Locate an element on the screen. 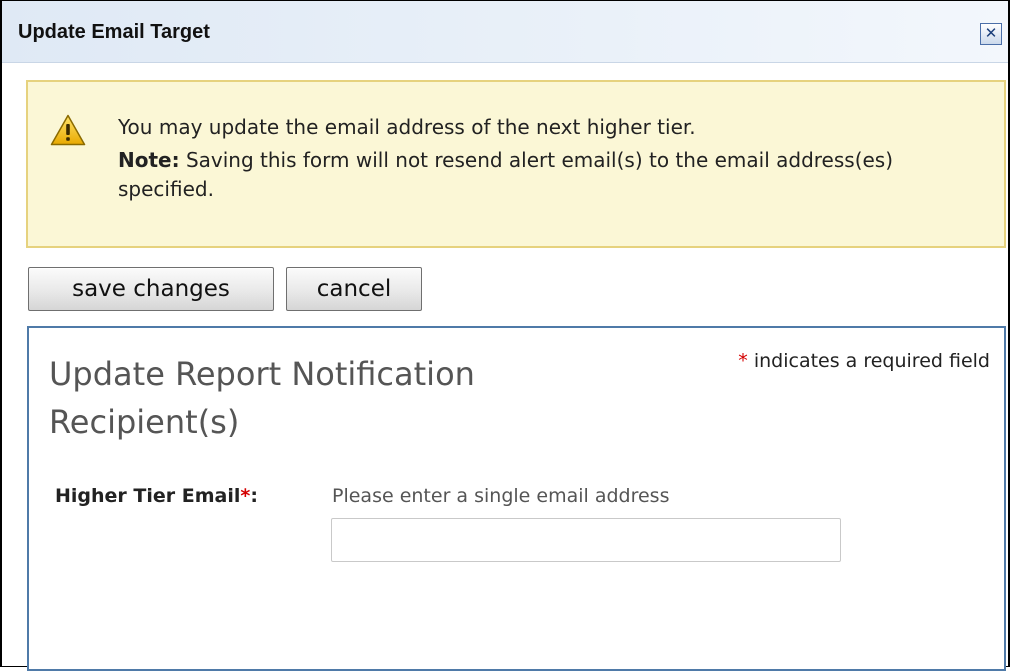  cancel-button: cancel is located at coordinates (354, 289).